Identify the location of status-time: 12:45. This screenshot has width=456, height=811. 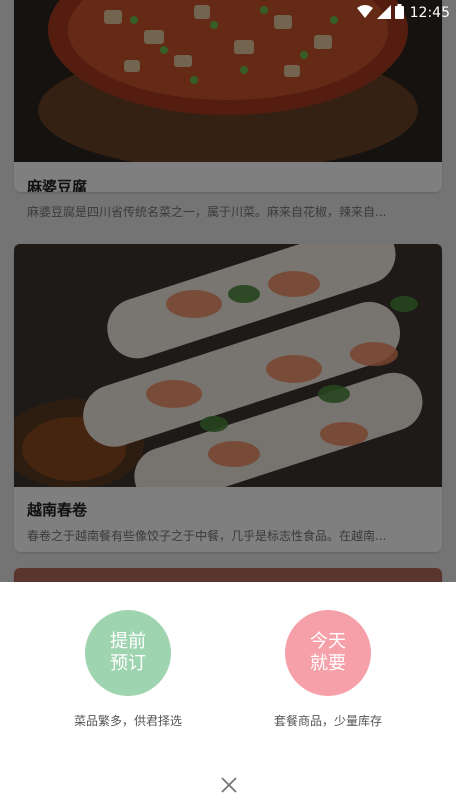
(429, 13).